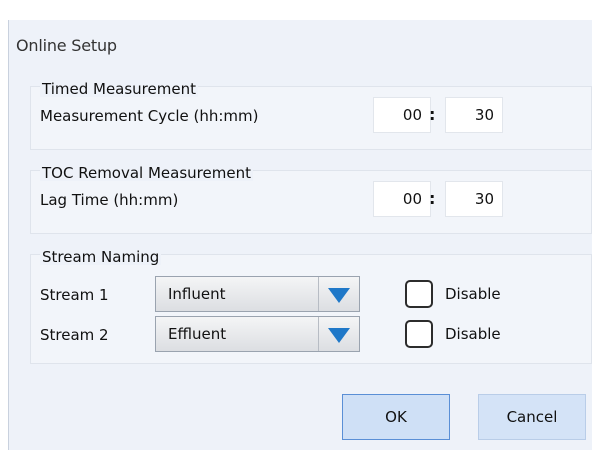 This screenshot has height=450, width=592. Describe the element at coordinates (474, 115) in the screenshot. I see `measurement-cycle-minutes-input: 30` at that location.